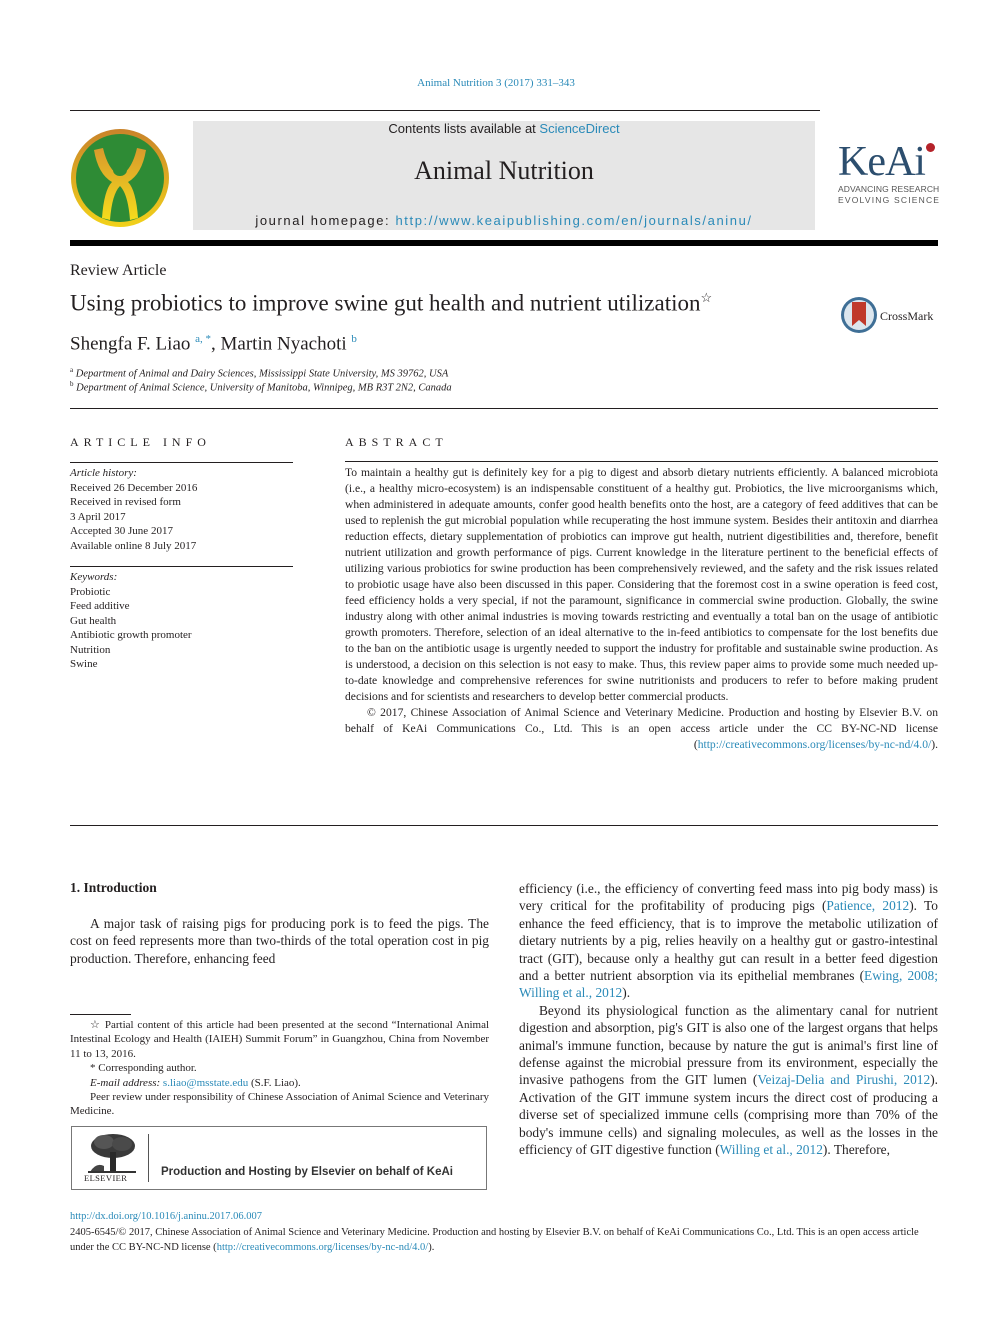 Image resolution: width=992 pixels, height=1323 pixels. I want to click on article-type: Review Article, so click(118, 270).